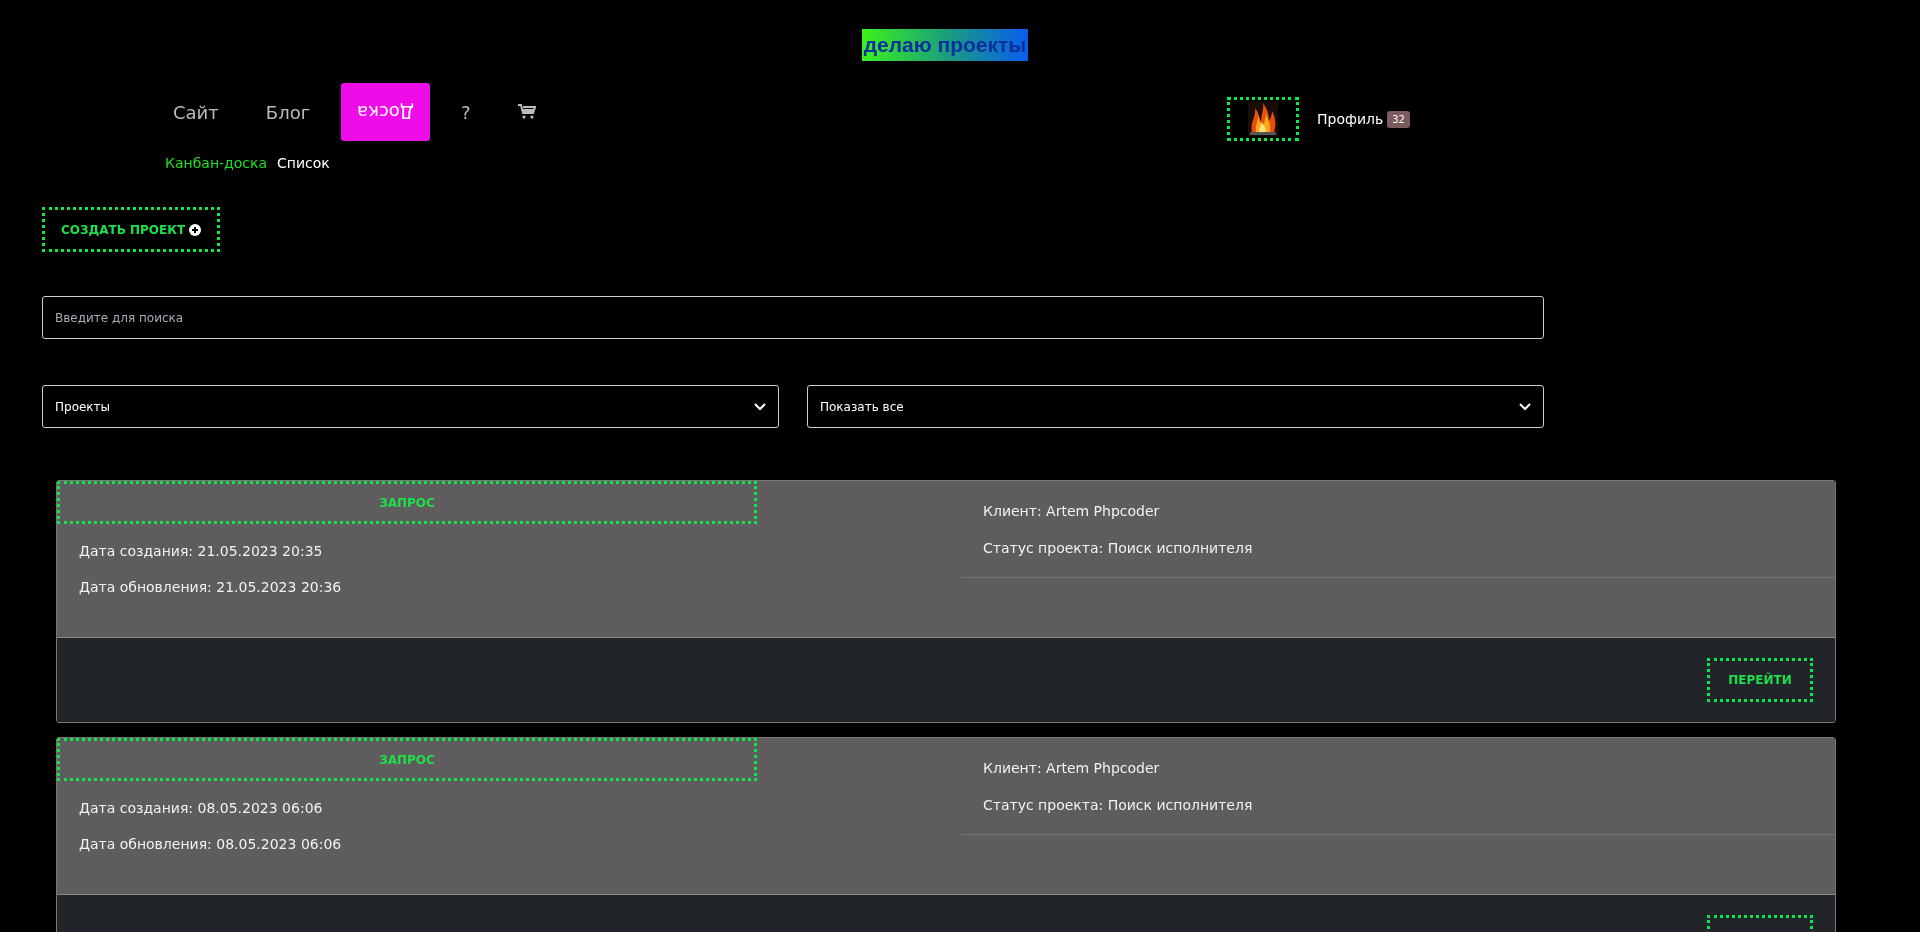 Image resolution: width=1920 pixels, height=932 pixels. Describe the element at coordinates (201, 550) in the screenshot. I see `created-date: Дата создания: 21.05.2023 20:35` at that location.